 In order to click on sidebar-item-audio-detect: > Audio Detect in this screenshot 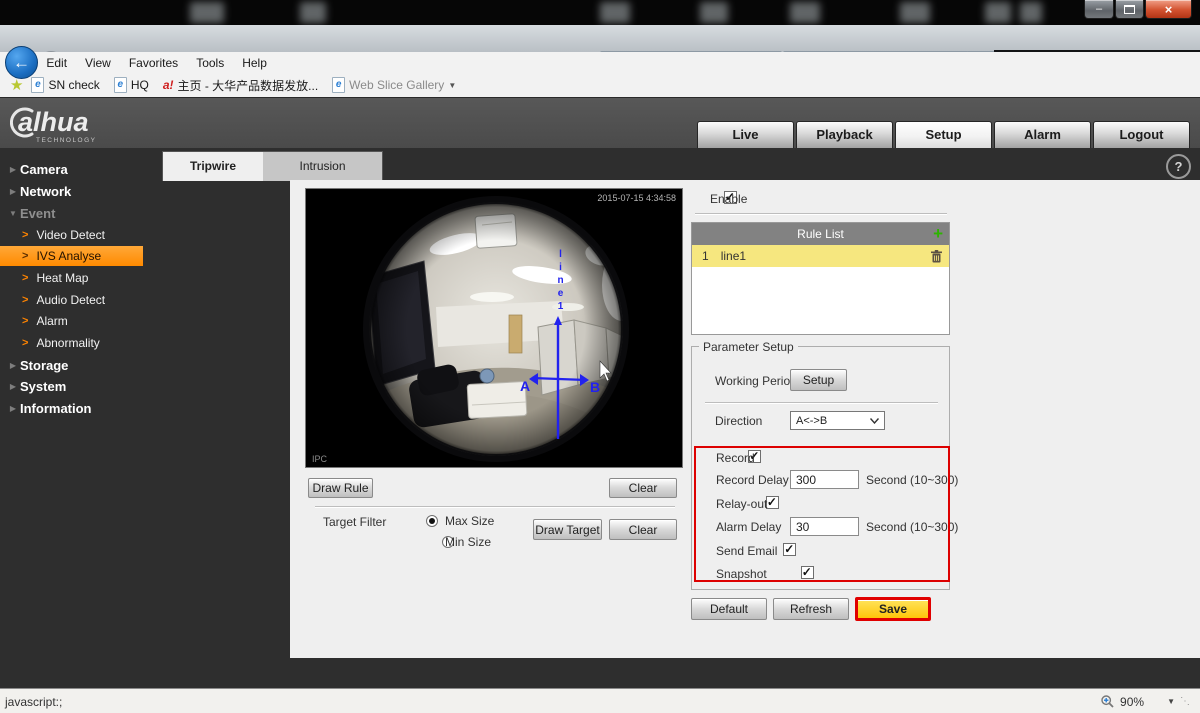, I will do `click(71, 300)`.